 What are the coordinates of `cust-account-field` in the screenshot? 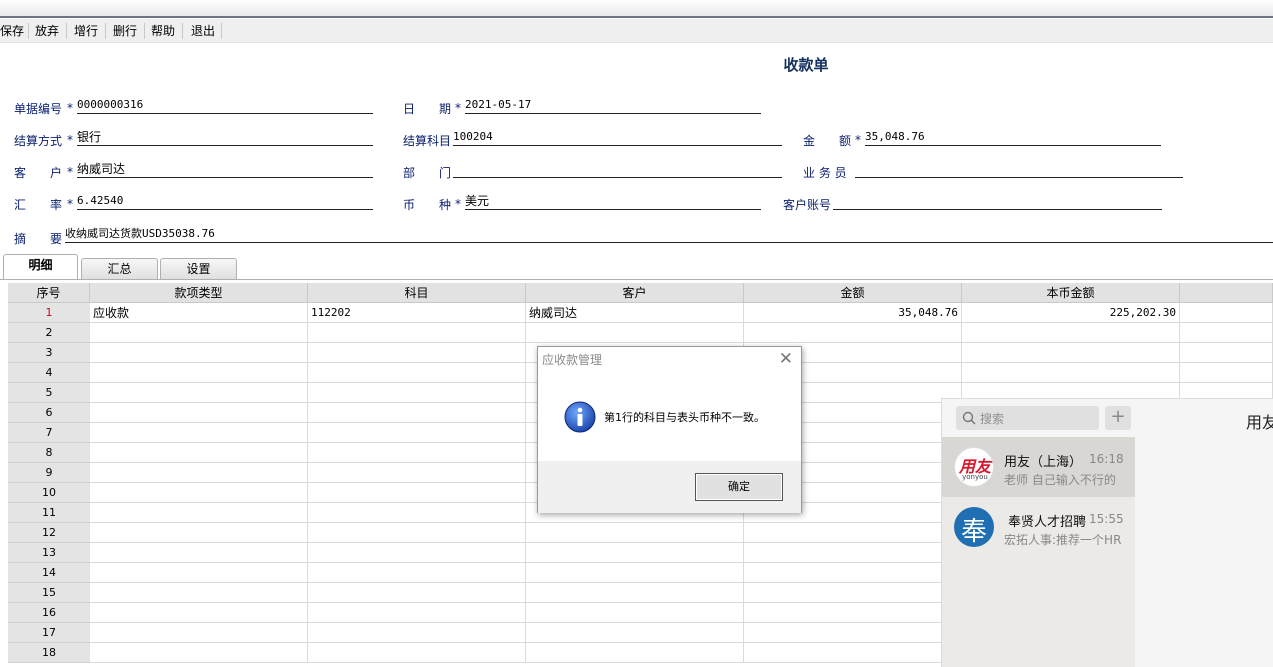 It's located at (997, 202).